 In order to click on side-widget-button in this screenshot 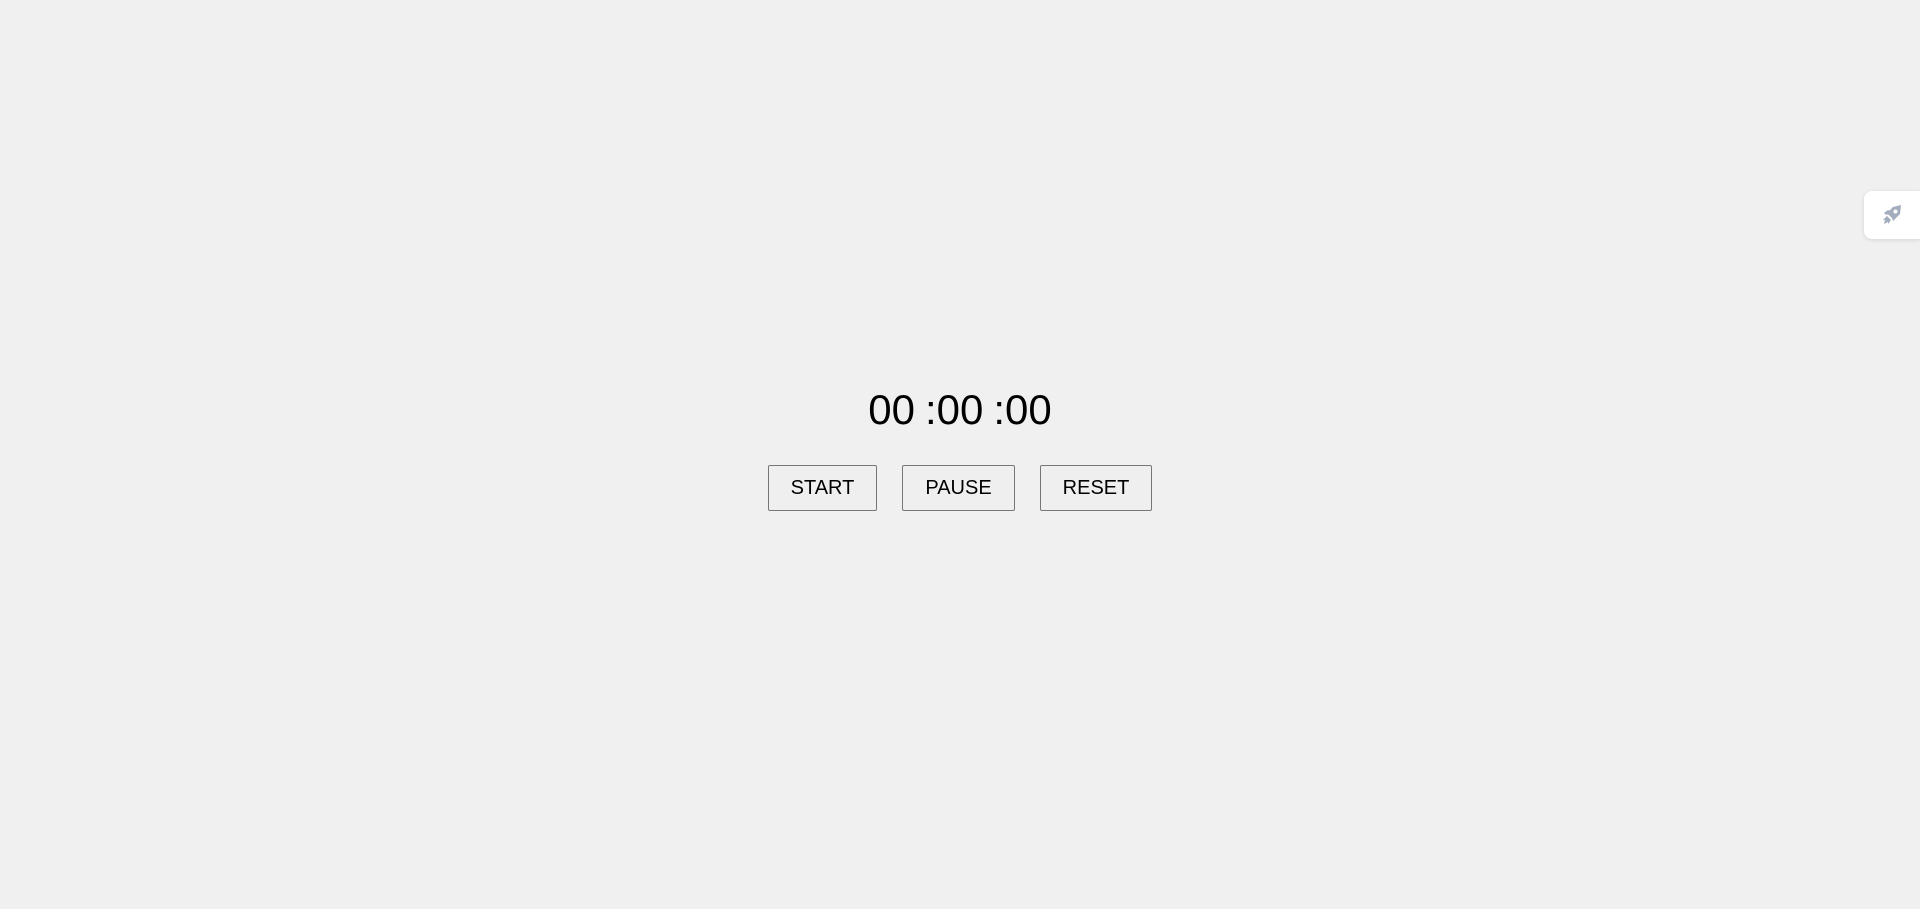, I will do `click(1892, 215)`.